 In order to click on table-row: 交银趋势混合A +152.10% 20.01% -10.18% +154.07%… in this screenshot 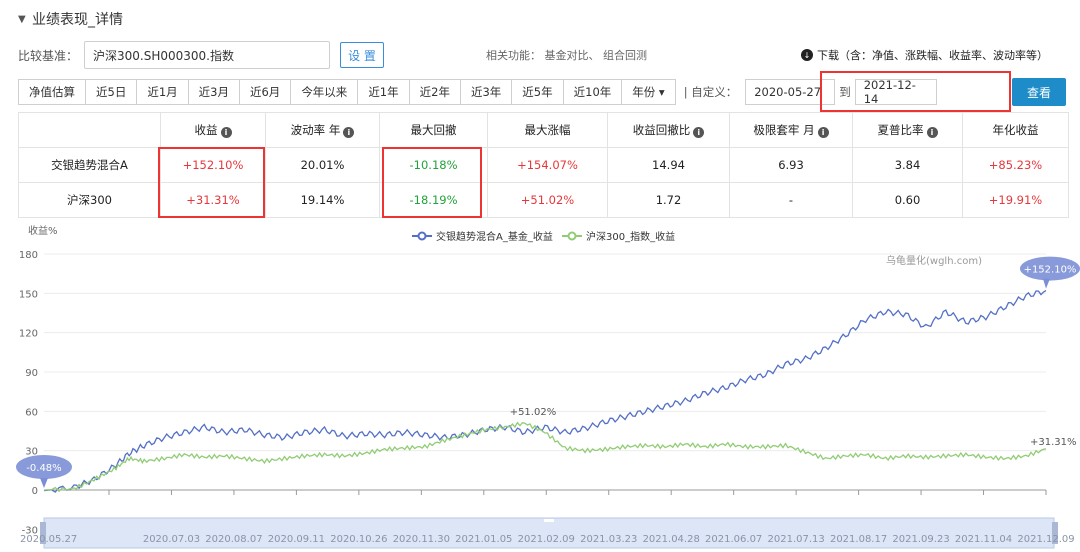, I will do `click(543, 165)`.